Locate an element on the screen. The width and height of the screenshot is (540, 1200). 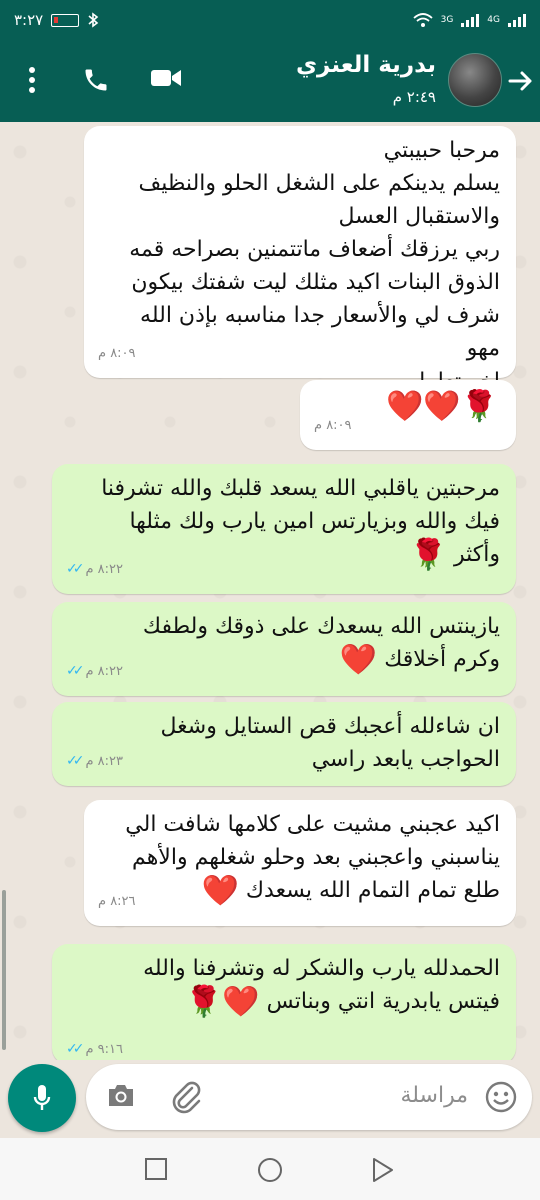
message-time: ٨:٢٣ م is located at coordinates (104, 761).